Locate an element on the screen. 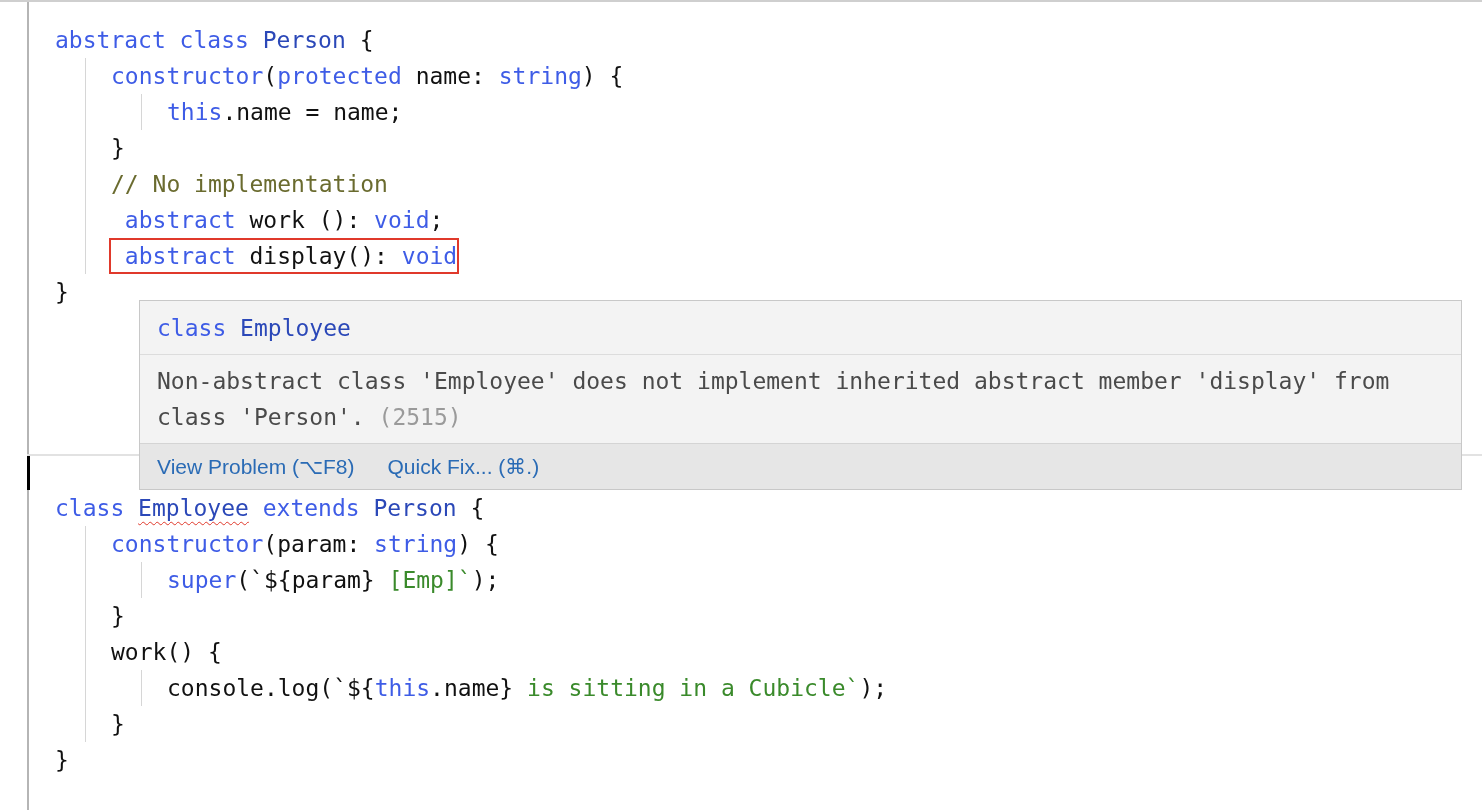 This screenshot has width=1482, height=810. code-line: constructor(protected name: string) { is located at coordinates (367, 76).